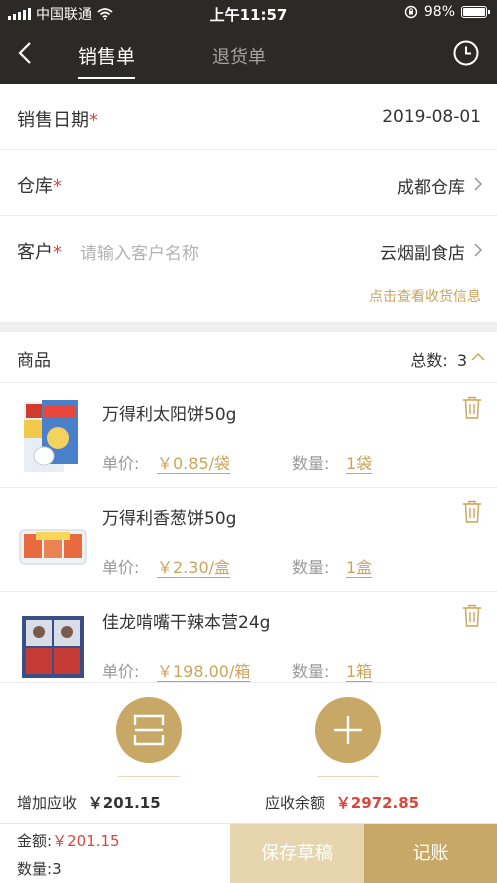  What do you see at coordinates (203, 670) in the screenshot?
I see `item-price: ￥198.00/箱` at bounding box center [203, 670].